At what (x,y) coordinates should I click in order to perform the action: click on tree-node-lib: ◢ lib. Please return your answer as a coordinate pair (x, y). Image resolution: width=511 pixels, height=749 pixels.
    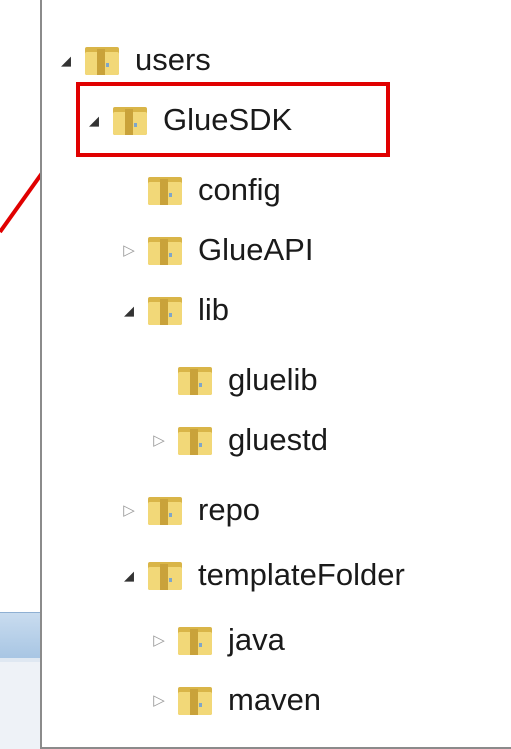
    Looking at the image, I should click on (175, 310).